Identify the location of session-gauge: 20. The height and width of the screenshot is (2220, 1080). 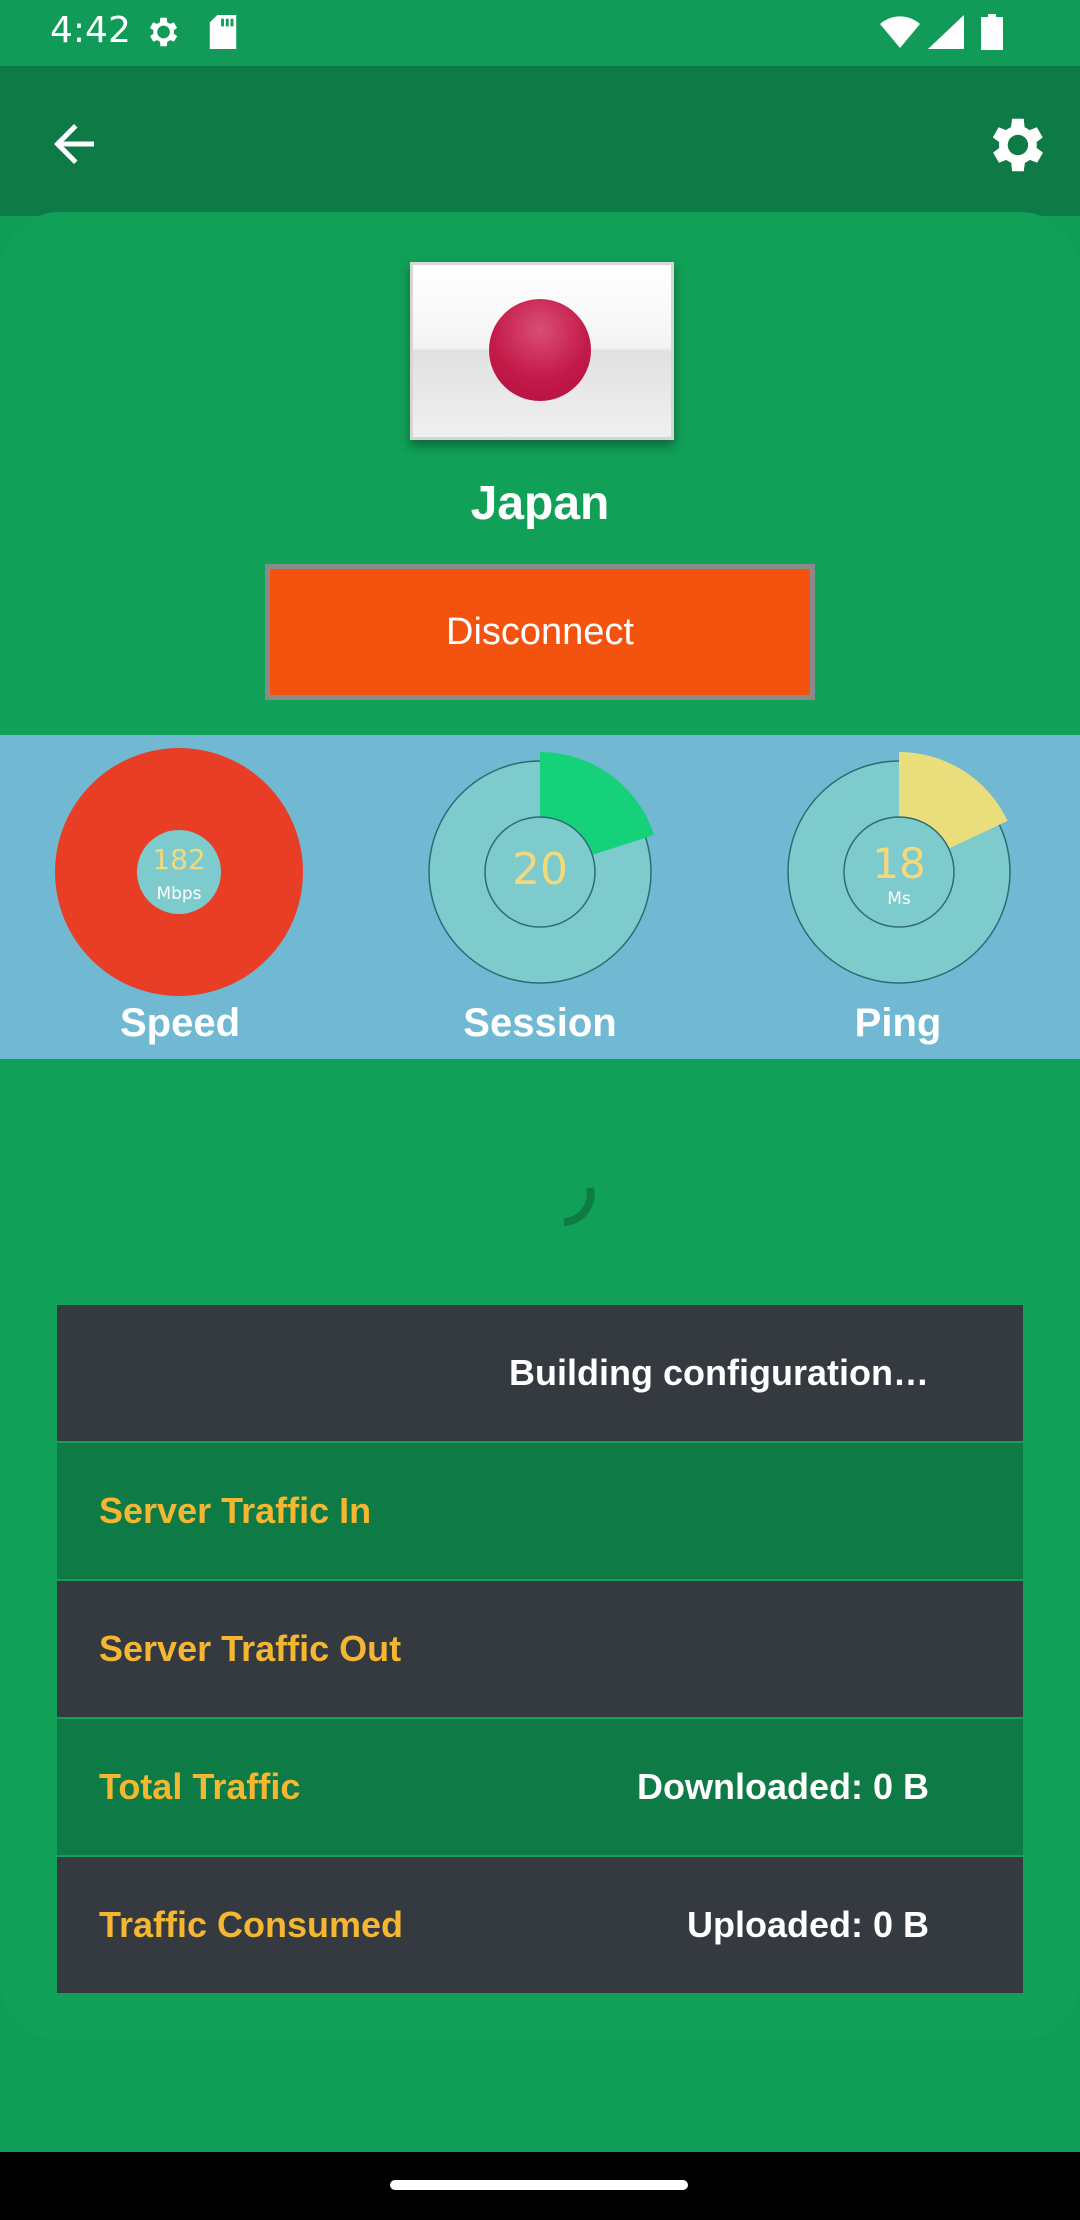
(541, 868).